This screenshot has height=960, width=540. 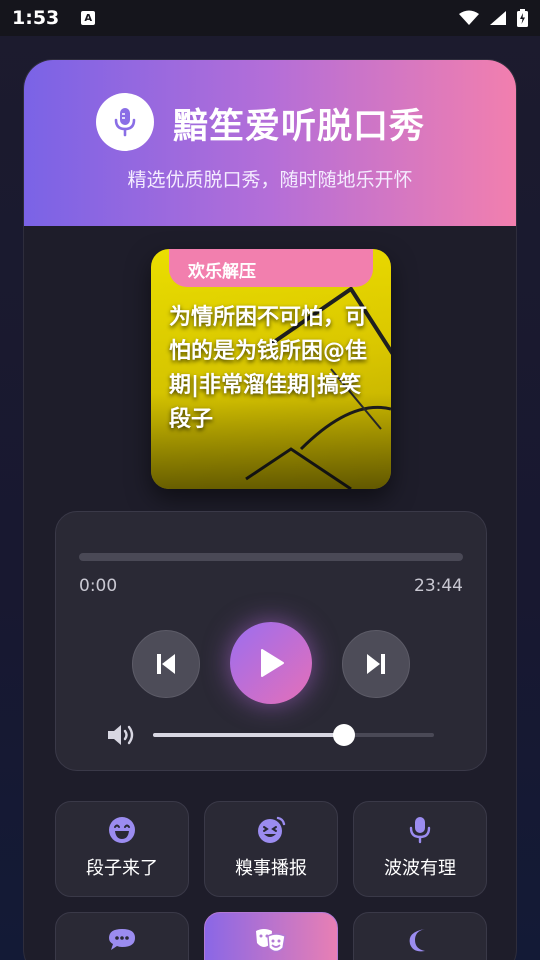 What do you see at coordinates (522, 18) in the screenshot?
I see `battery-icon` at bounding box center [522, 18].